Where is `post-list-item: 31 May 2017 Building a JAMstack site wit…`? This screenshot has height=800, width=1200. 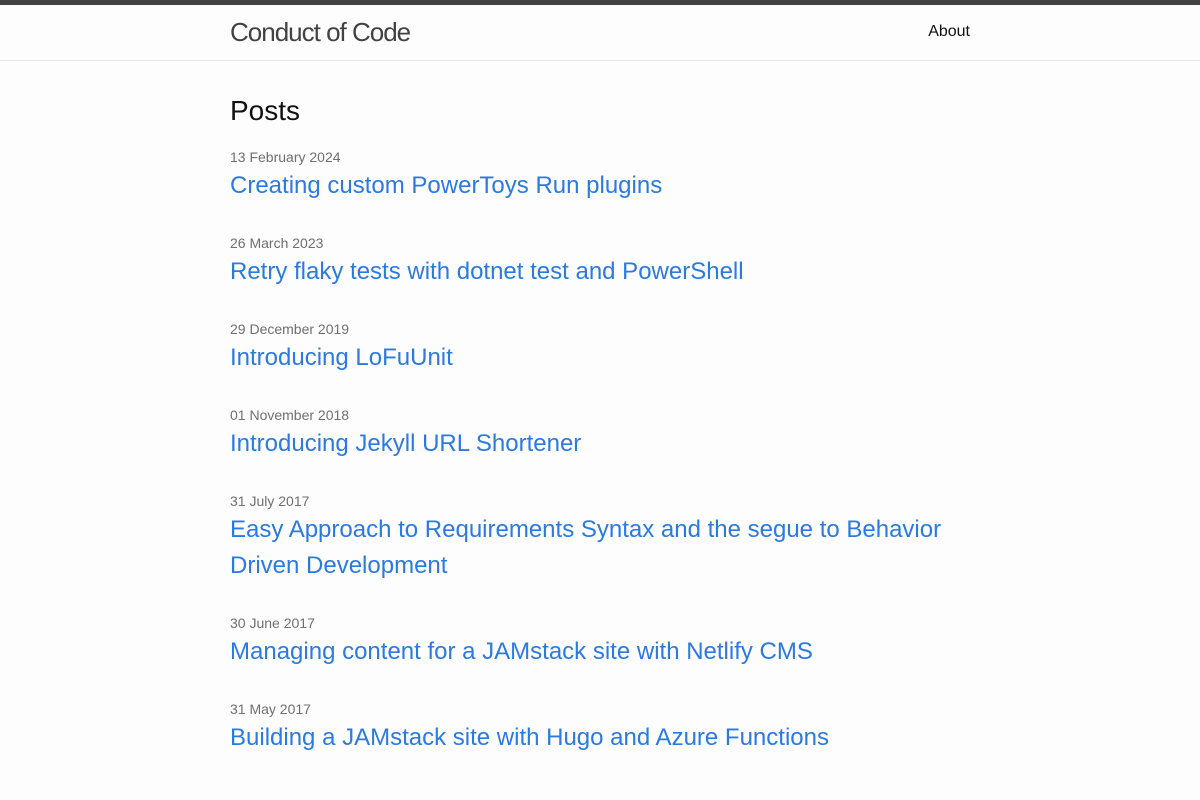 post-list-item: 31 May 2017 Building a JAMstack site wit… is located at coordinates (600, 728).